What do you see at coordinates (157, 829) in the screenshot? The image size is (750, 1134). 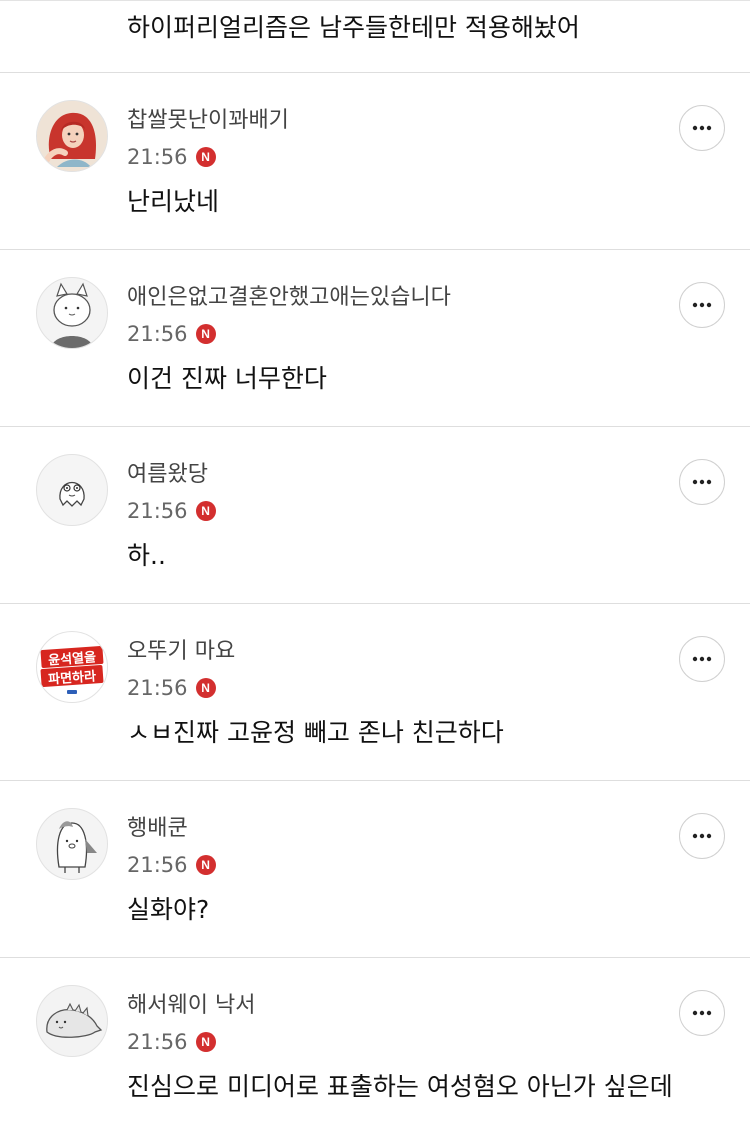 I see `comment-nickname: 행배쿤` at bounding box center [157, 829].